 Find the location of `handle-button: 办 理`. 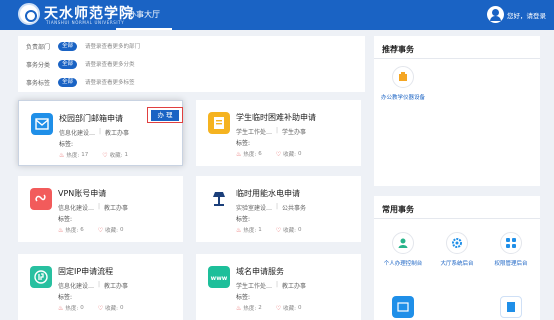

handle-button: 办 理 is located at coordinates (165, 115).